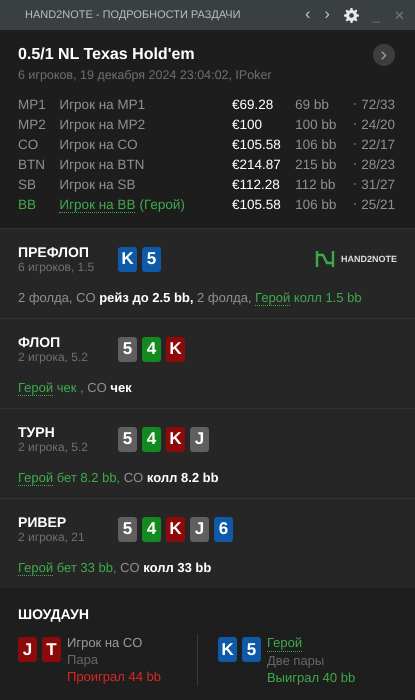  What do you see at coordinates (75, 387) in the screenshot?
I see `action-line: Герой чек , CO чек` at bounding box center [75, 387].